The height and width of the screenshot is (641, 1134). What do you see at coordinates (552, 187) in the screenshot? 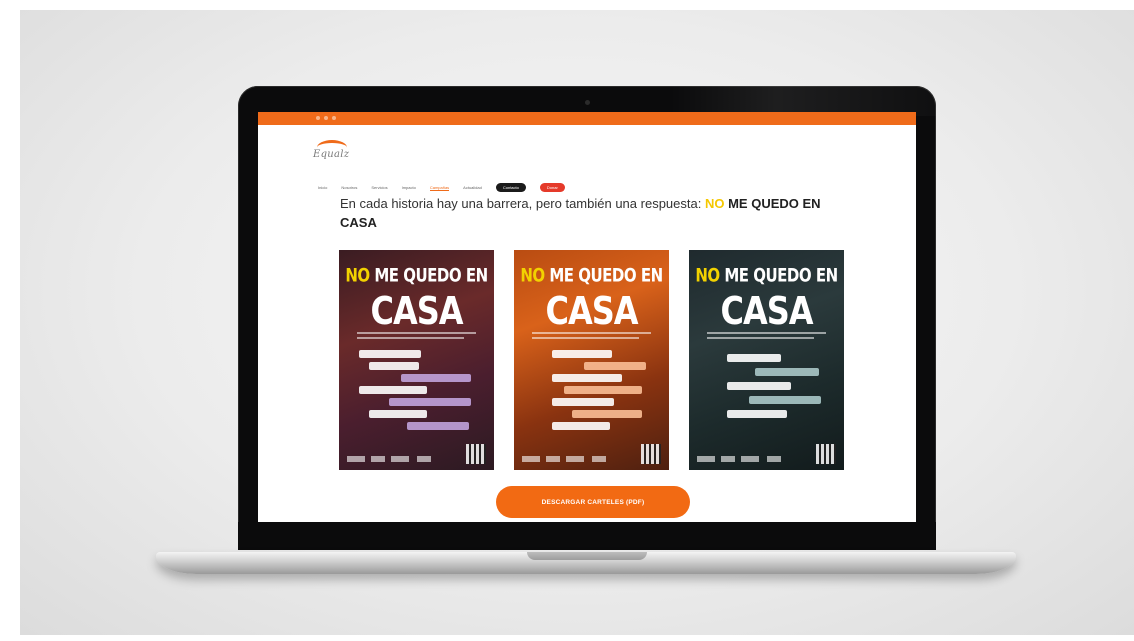
I see `donate-button: Donar` at bounding box center [552, 187].